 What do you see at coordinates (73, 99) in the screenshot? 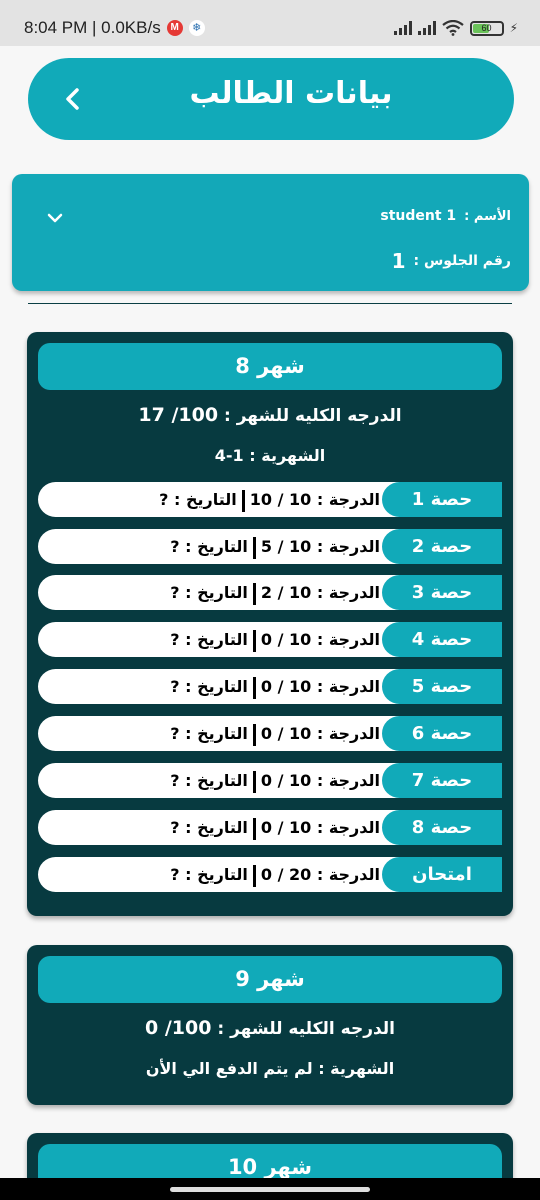
I see `back-chevron-icon` at bounding box center [73, 99].